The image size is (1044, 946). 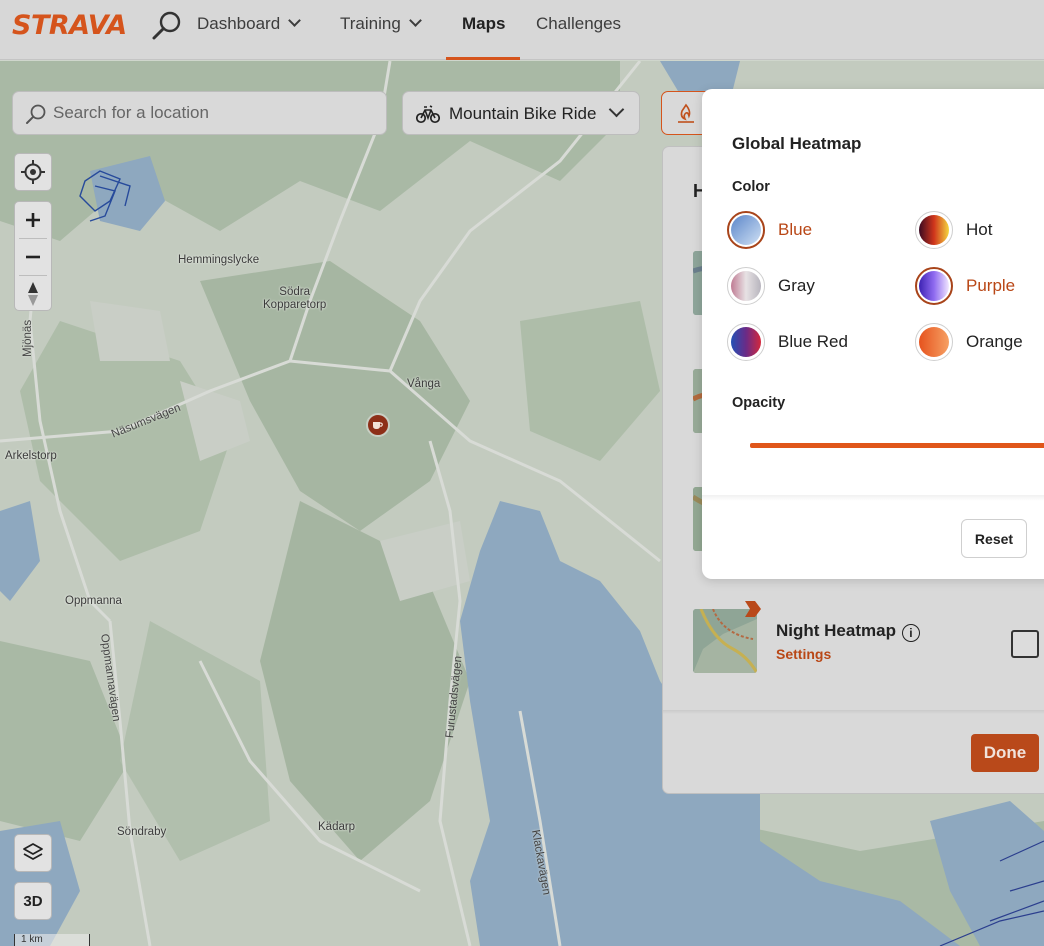 I want to click on strava-logo: STRAVA, so click(x=69, y=25).